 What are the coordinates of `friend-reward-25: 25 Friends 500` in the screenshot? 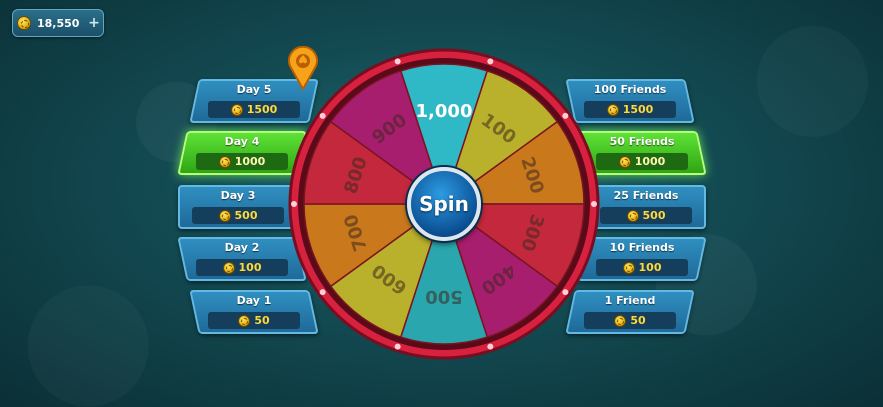 It's located at (646, 207).